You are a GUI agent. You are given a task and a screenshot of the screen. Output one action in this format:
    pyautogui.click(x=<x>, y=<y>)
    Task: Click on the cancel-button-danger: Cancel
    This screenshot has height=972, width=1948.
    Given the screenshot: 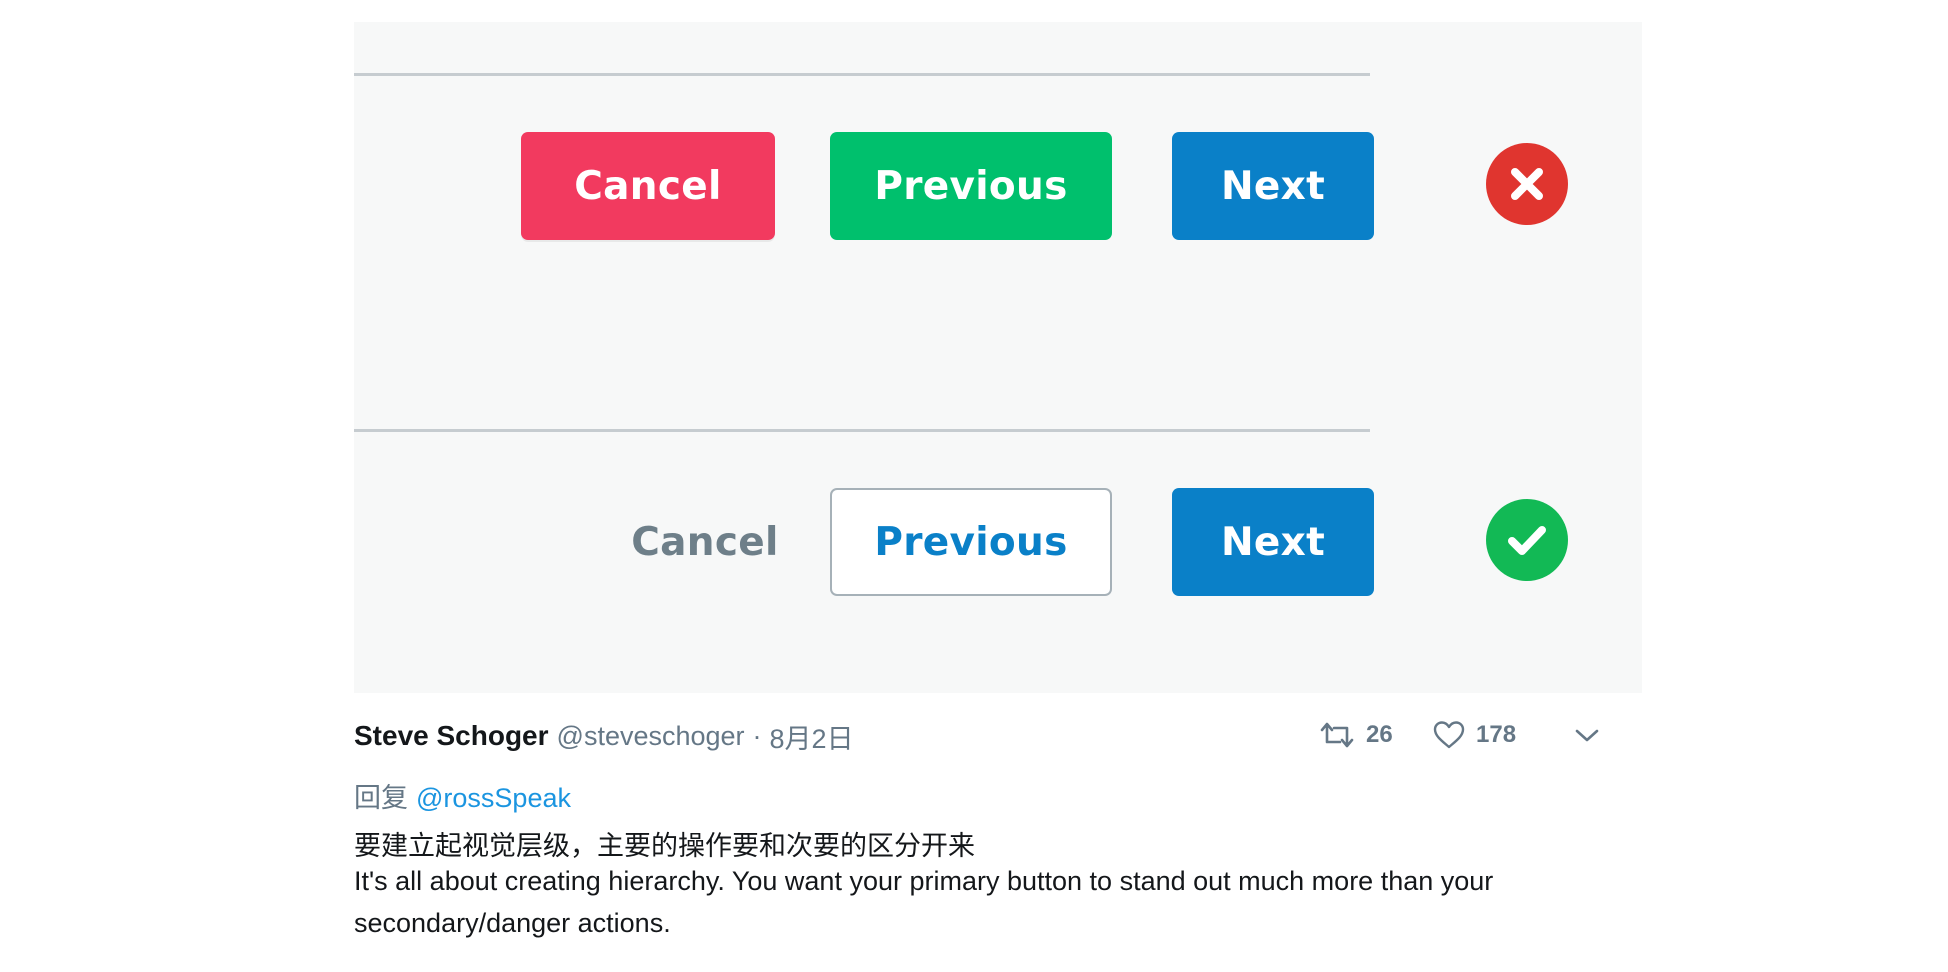 What is the action you would take?
    pyautogui.click(x=648, y=186)
    